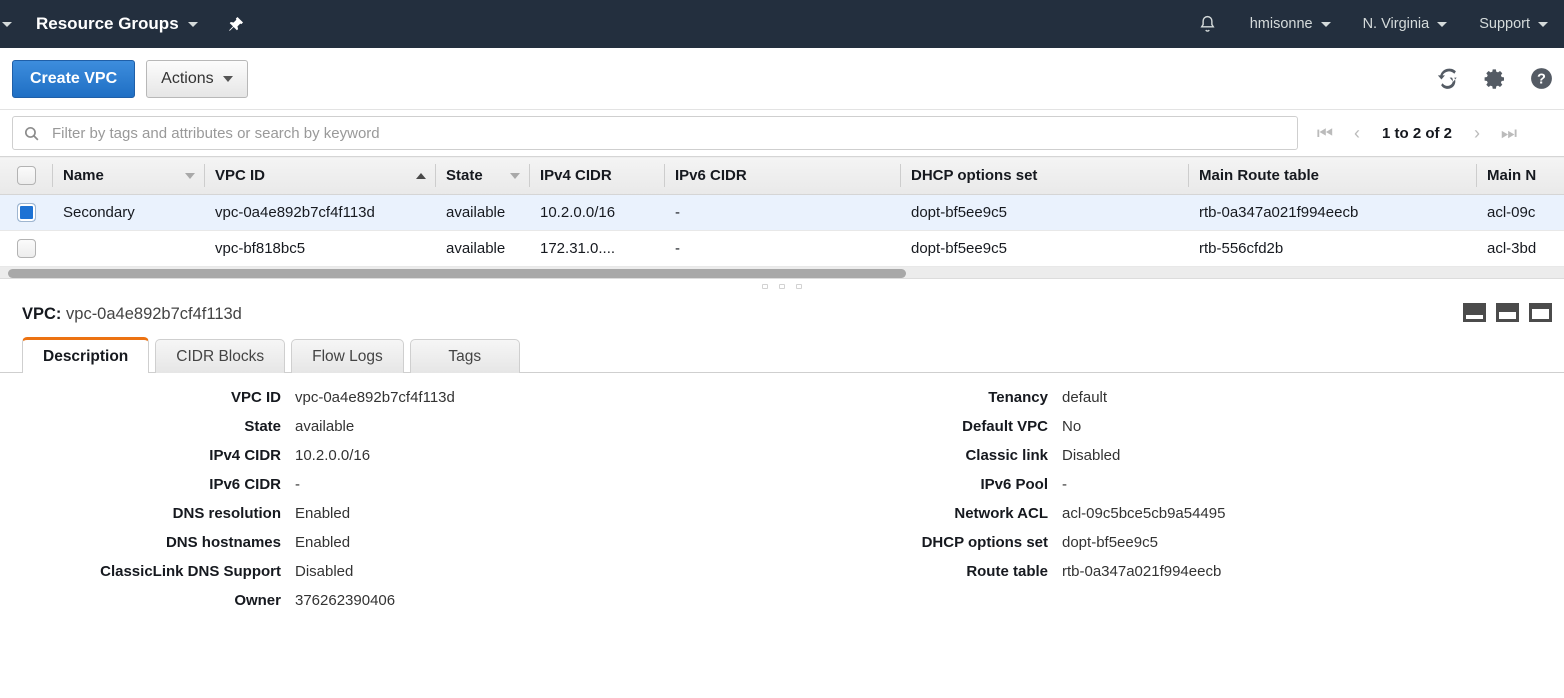 This screenshot has height=698, width=1564. What do you see at coordinates (1332, 248) in the screenshot?
I see `cell-main-route-table: rtb-556cfd2b` at bounding box center [1332, 248].